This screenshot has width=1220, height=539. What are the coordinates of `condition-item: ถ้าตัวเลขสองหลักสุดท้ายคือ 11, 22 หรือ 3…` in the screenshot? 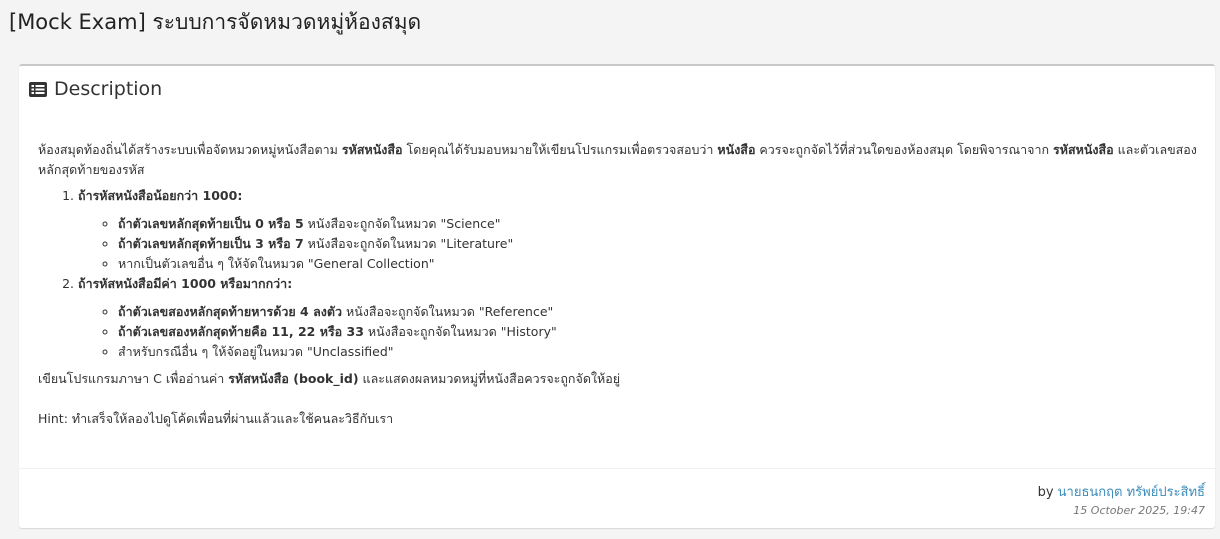 It's located at (659, 332).